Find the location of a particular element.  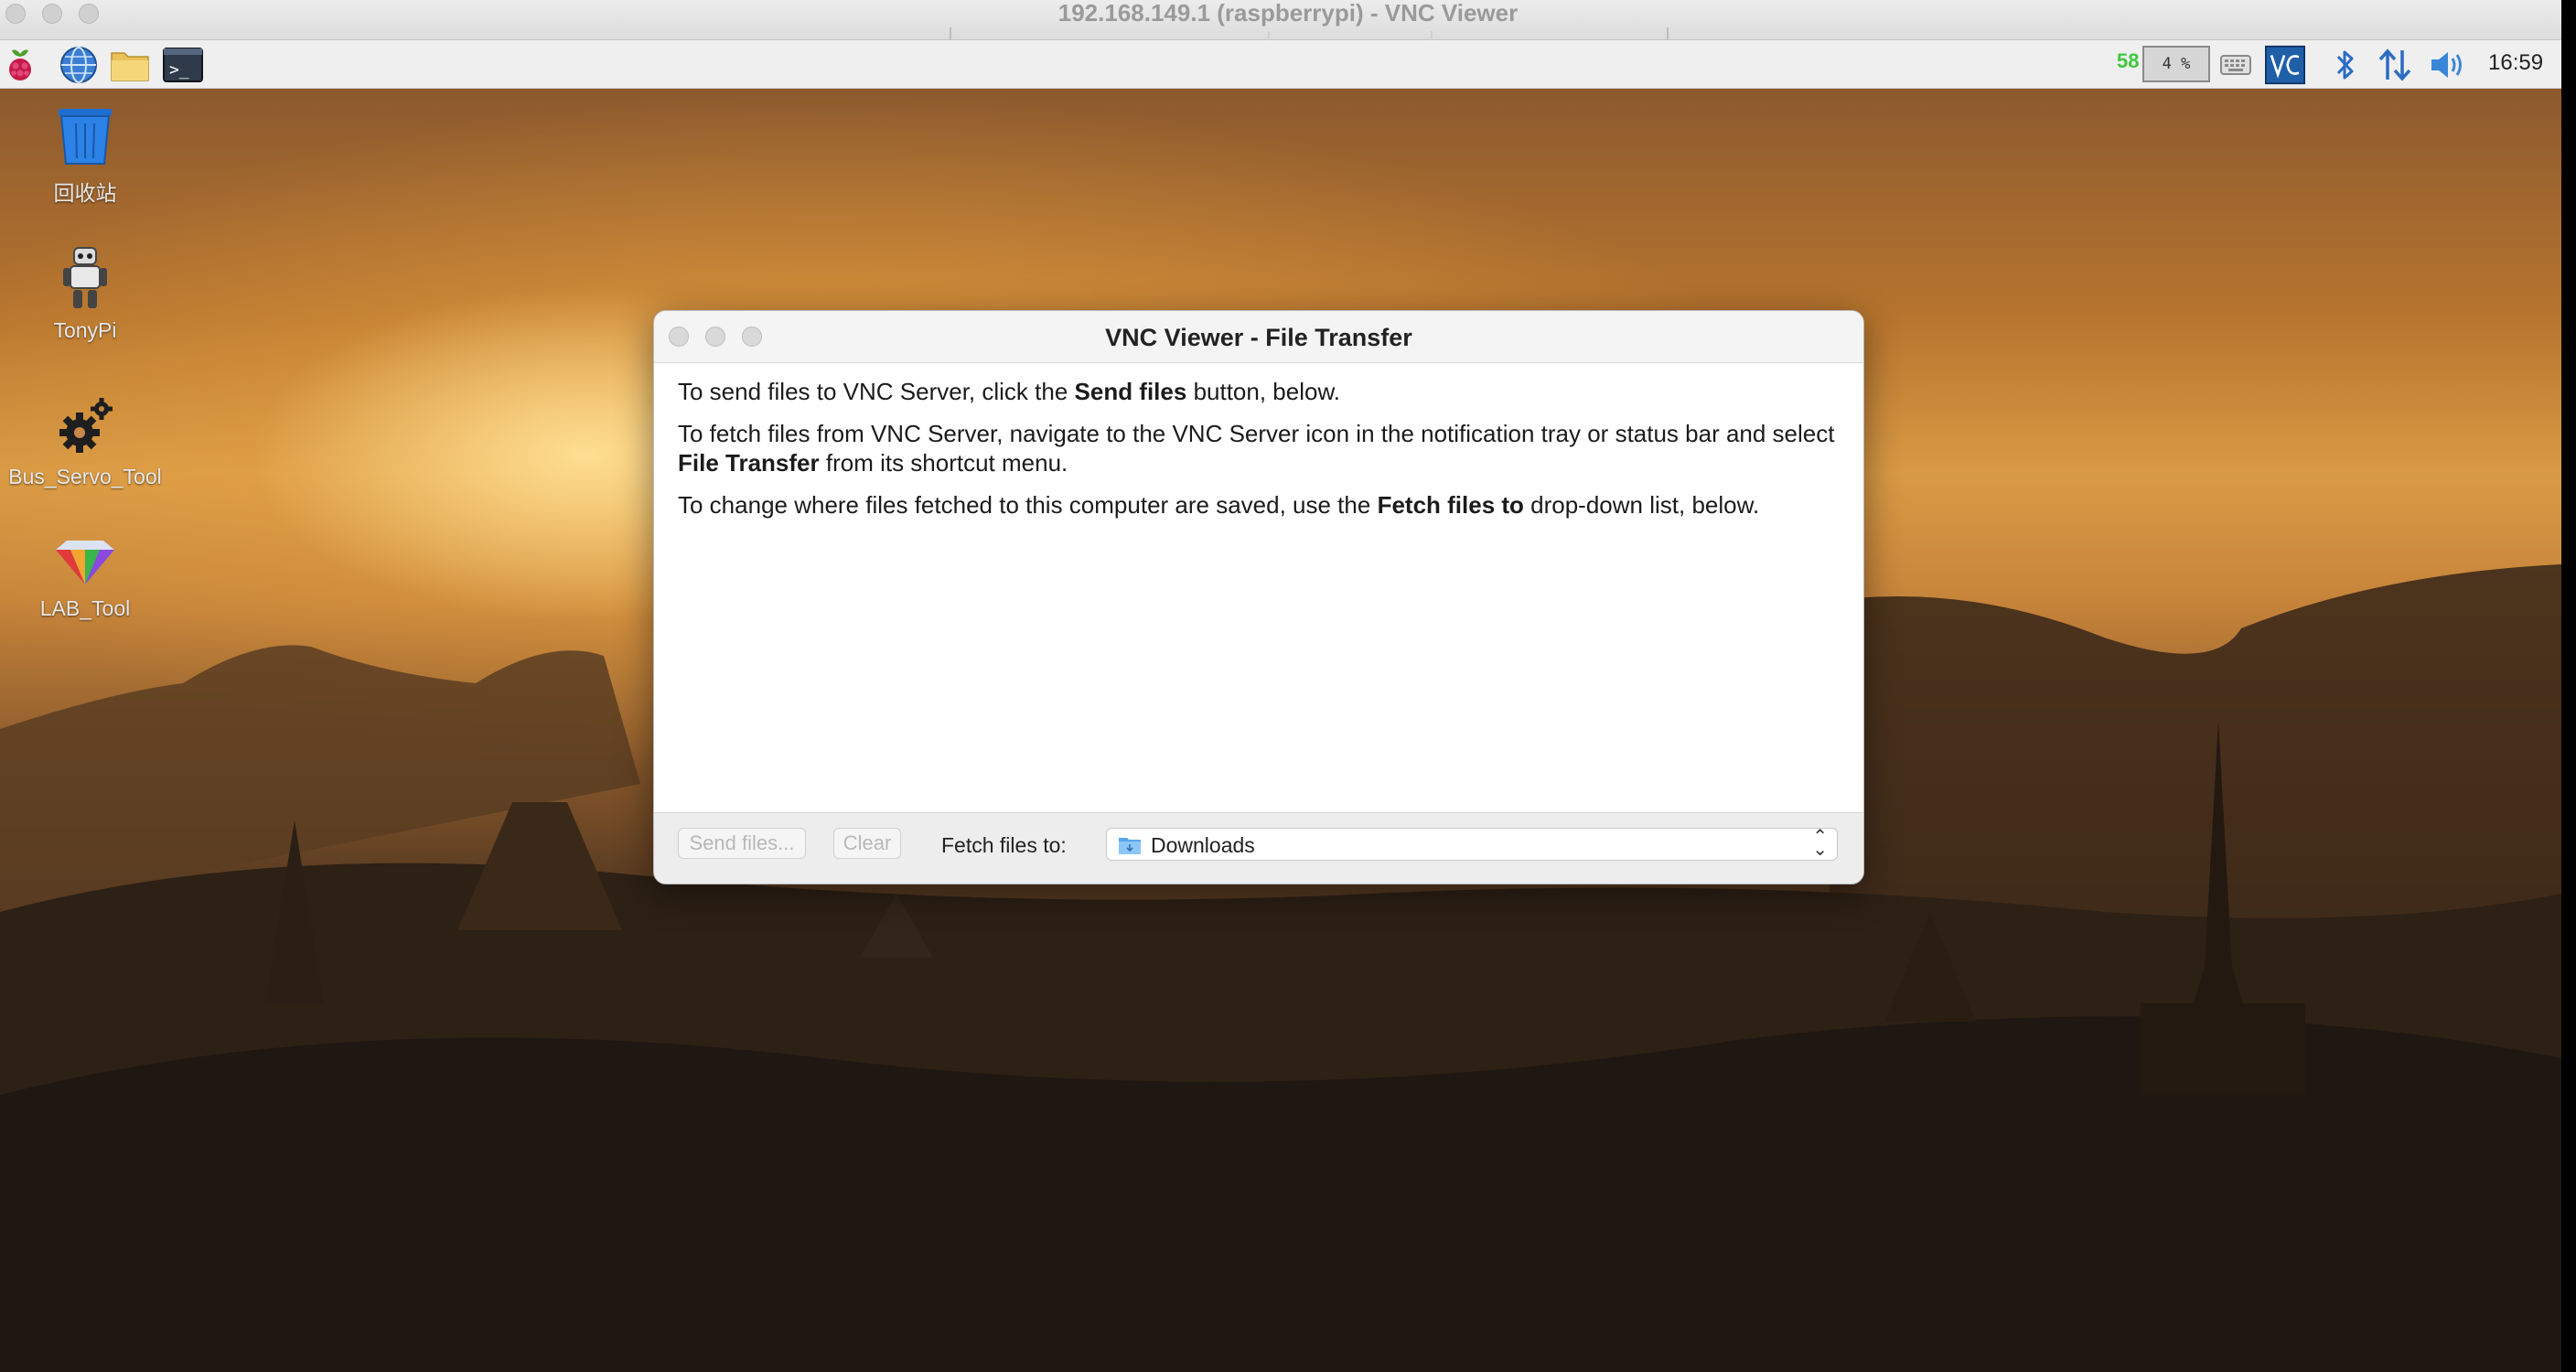

trash-icon is located at coordinates (86, 137).